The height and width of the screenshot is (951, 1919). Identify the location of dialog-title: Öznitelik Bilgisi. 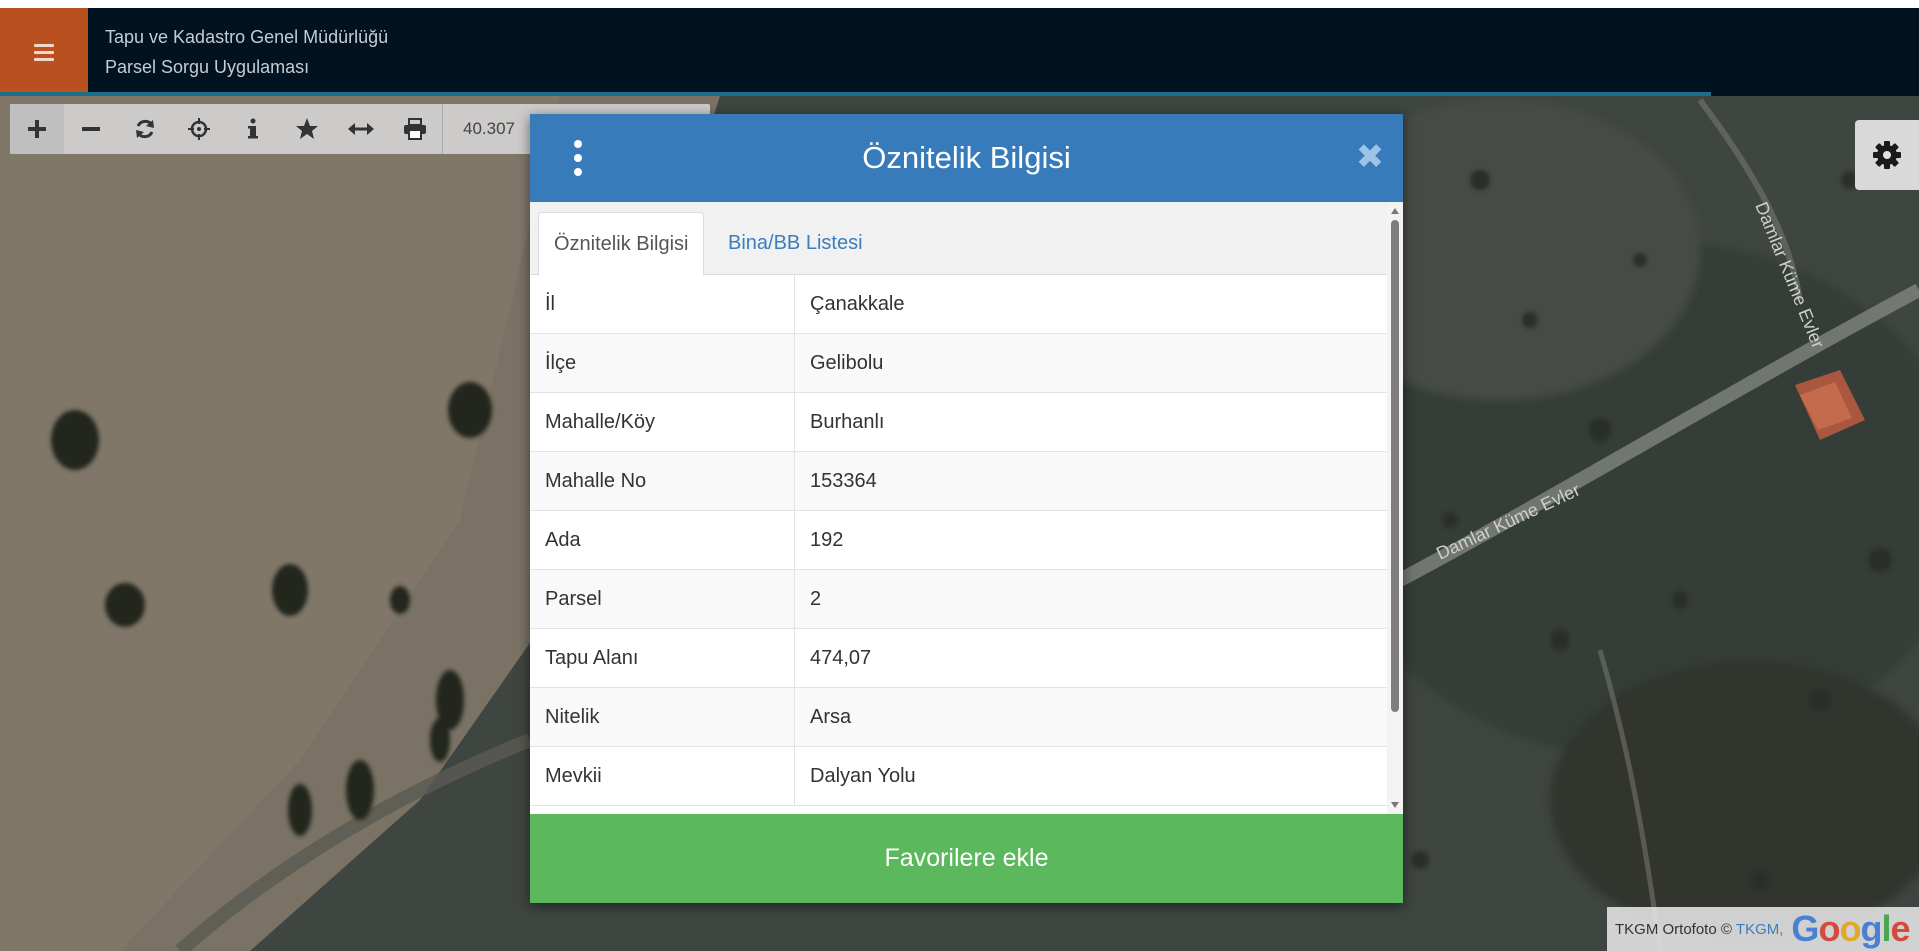
(966, 157).